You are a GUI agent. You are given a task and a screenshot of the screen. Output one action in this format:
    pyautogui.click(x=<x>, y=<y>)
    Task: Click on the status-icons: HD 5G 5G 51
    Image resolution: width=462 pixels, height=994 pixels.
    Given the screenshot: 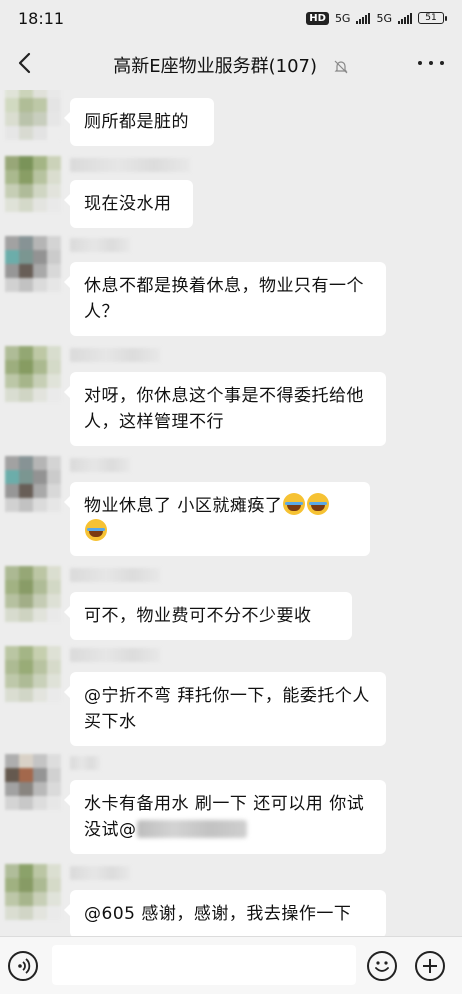 What is the action you would take?
    pyautogui.click(x=376, y=18)
    